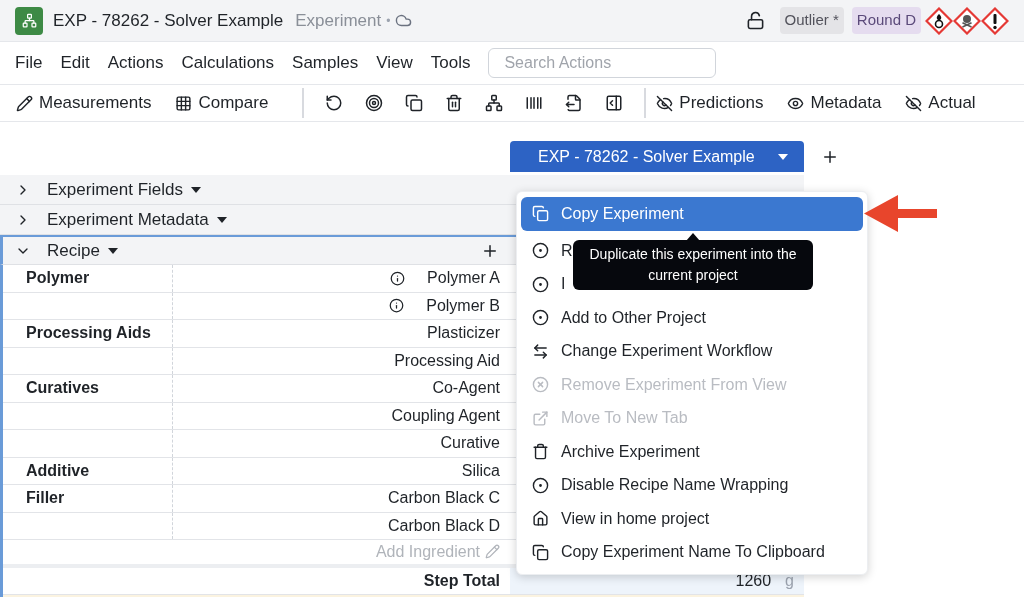 Image resolution: width=1024 pixels, height=597 pixels. What do you see at coordinates (470, 443) in the screenshot?
I see `ingredient-name: Curative` at bounding box center [470, 443].